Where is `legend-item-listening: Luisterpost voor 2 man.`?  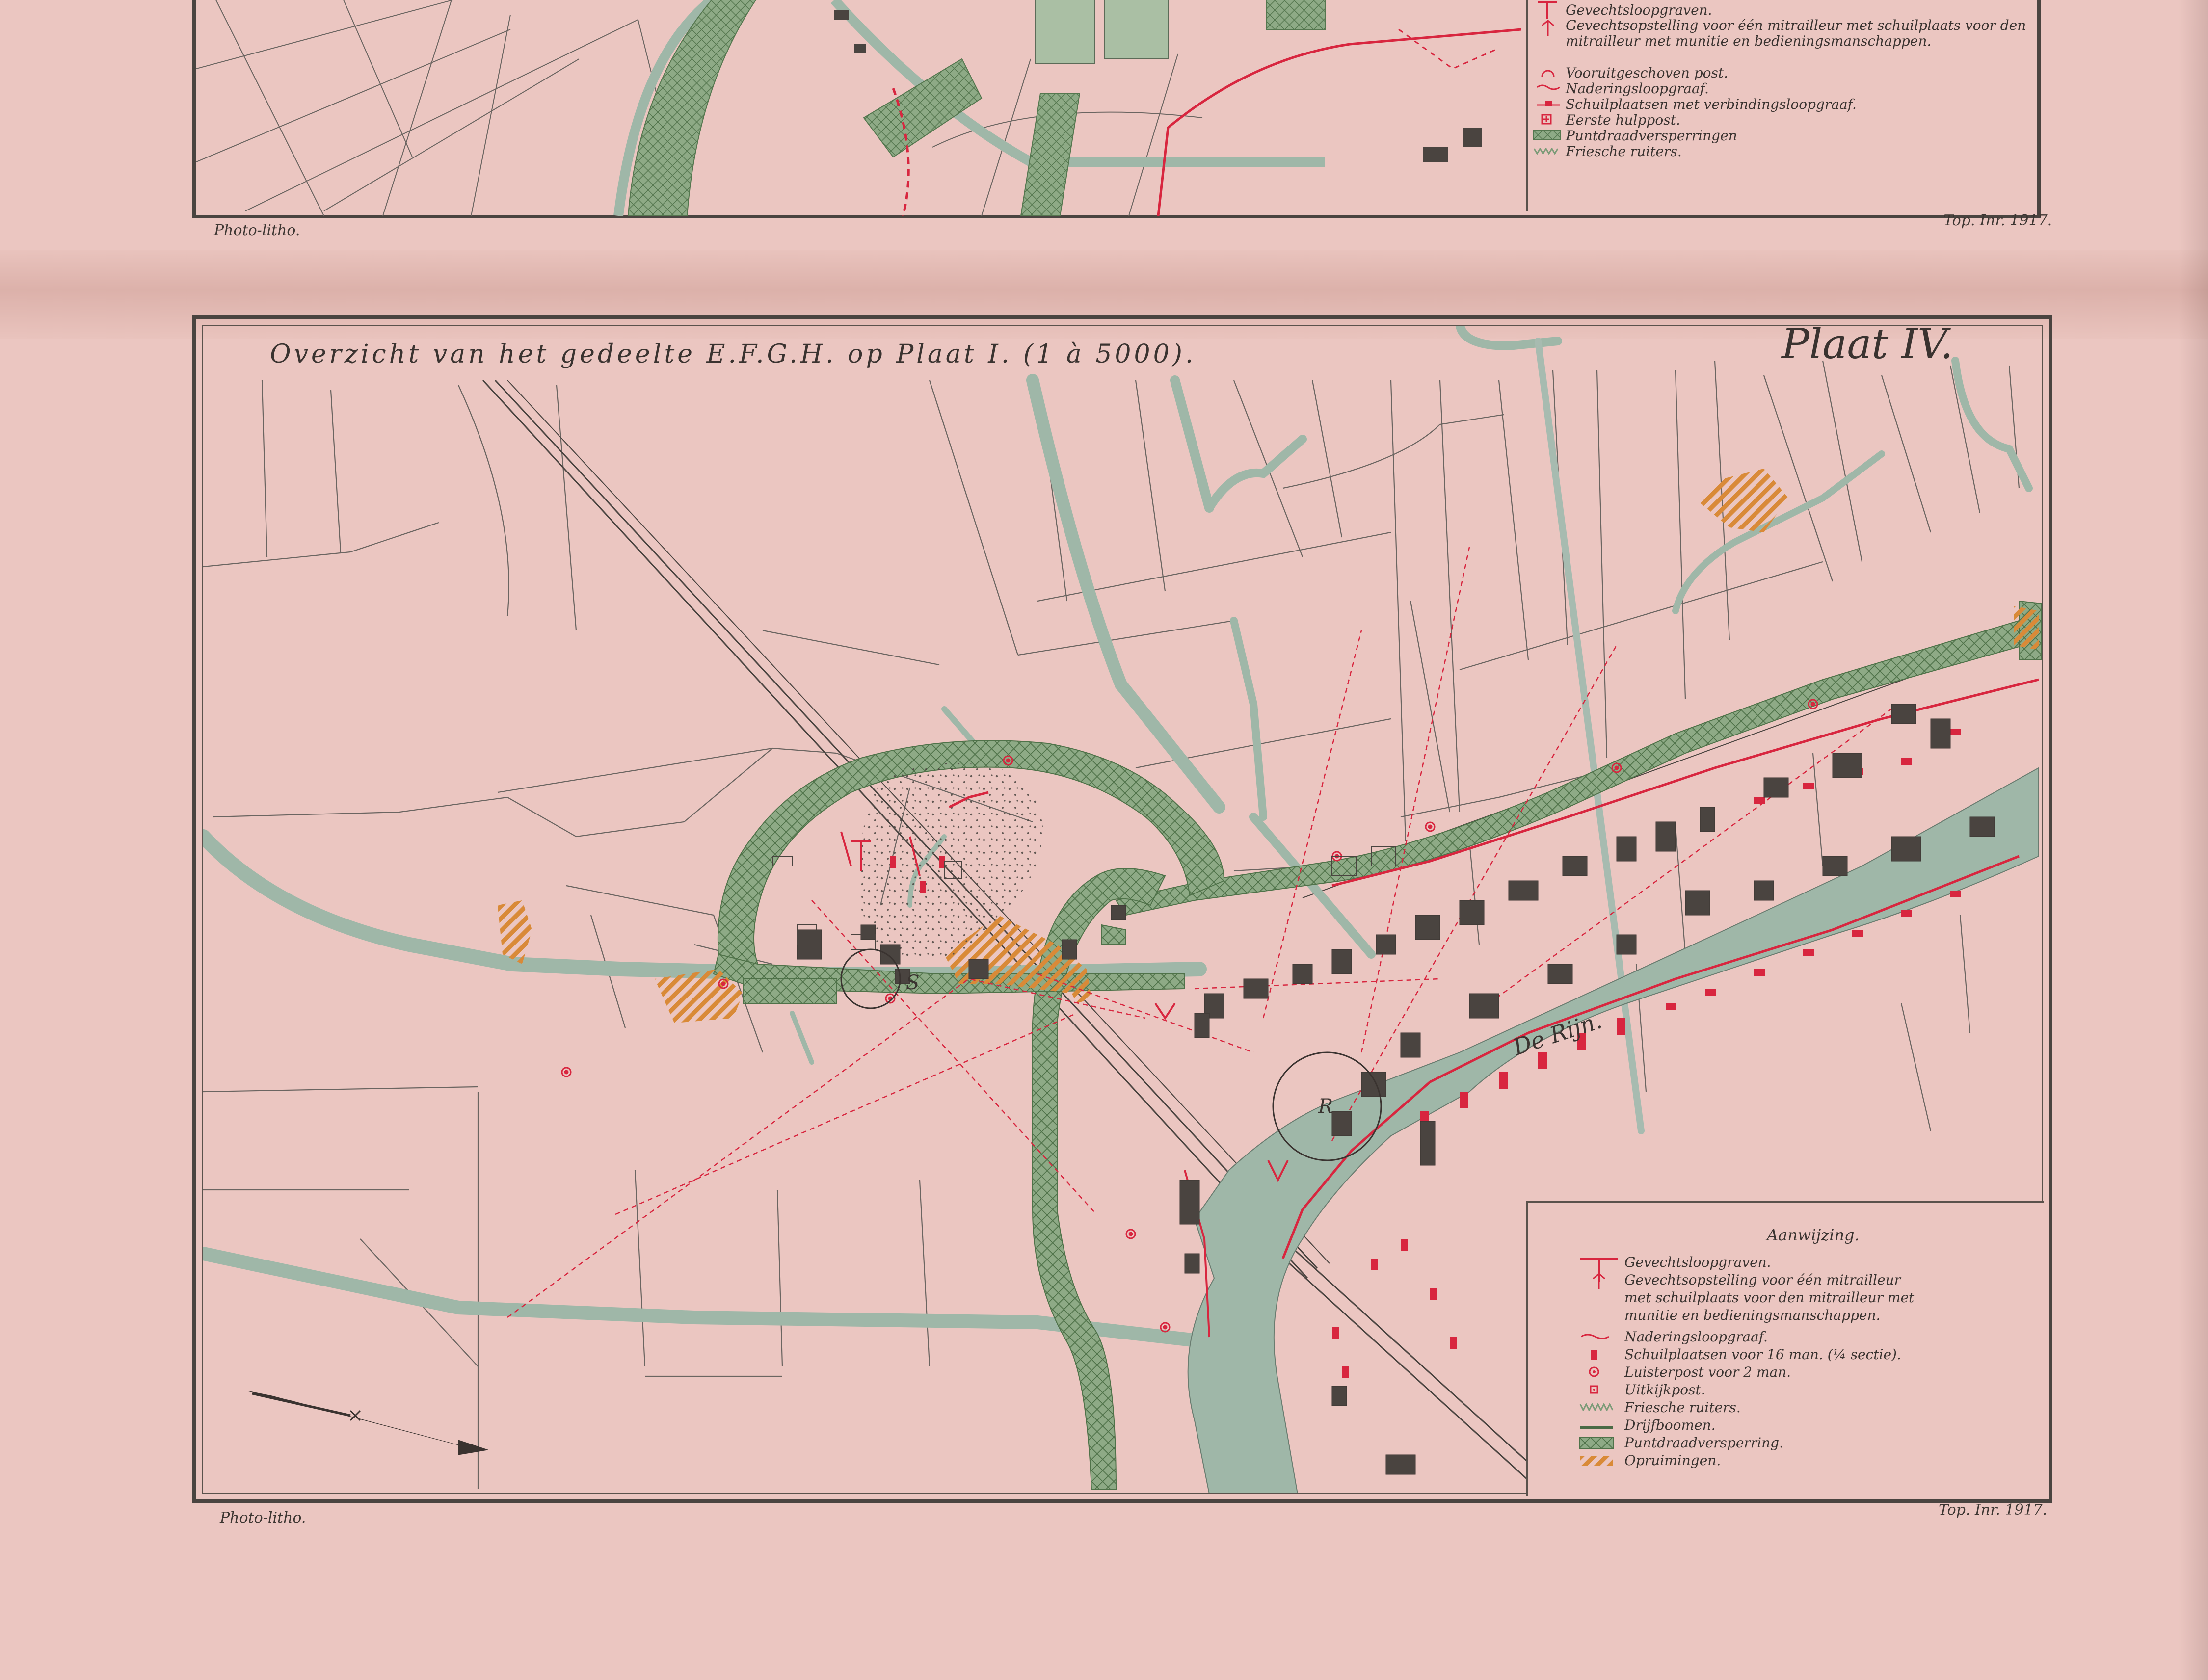 legend-item-listening: Luisterpost voor 2 man. is located at coordinates (1813, 1373).